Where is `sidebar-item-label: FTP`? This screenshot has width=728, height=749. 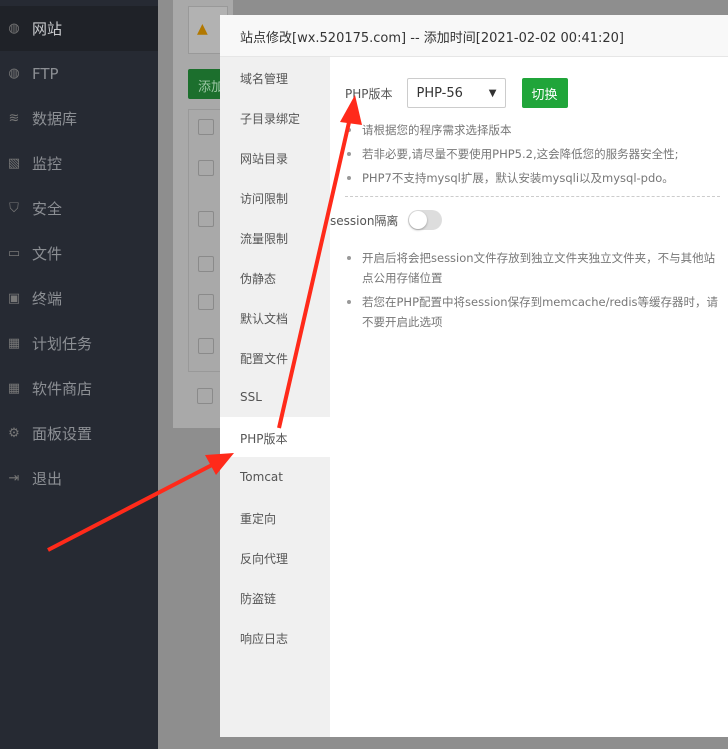 sidebar-item-label: FTP is located at coordinates (45, 73).